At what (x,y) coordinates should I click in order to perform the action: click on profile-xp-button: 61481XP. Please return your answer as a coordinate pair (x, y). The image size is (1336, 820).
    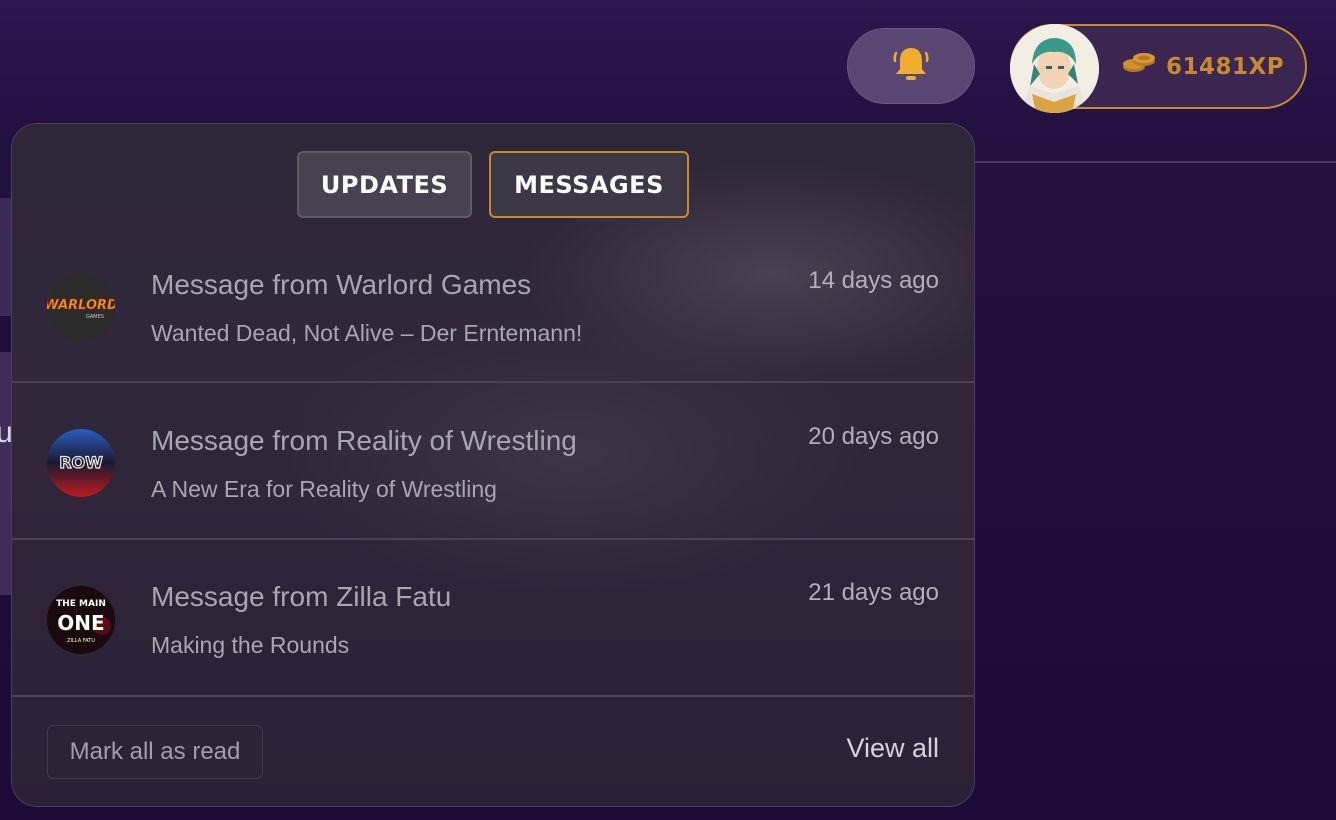
    Looking at the image, I should click on (1158, 68).